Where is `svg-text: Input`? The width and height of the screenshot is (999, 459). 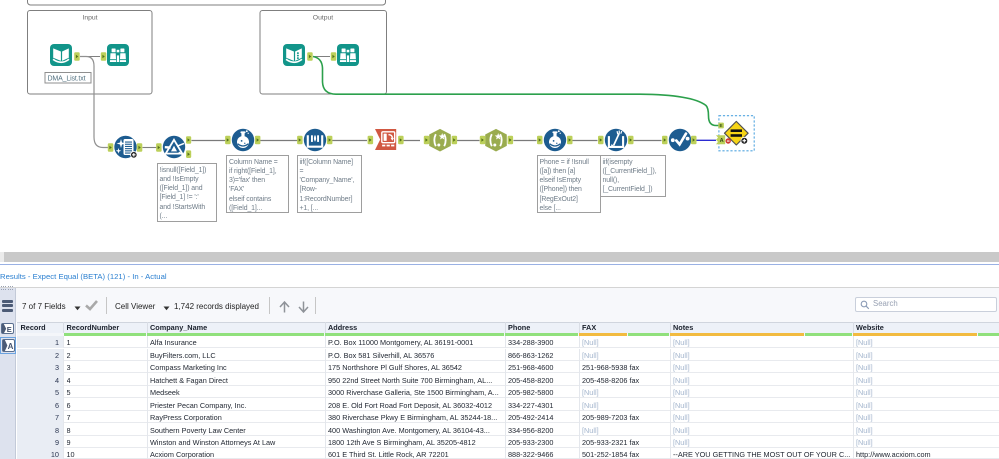 svg-text: Input is located at coordinates (89, 18).